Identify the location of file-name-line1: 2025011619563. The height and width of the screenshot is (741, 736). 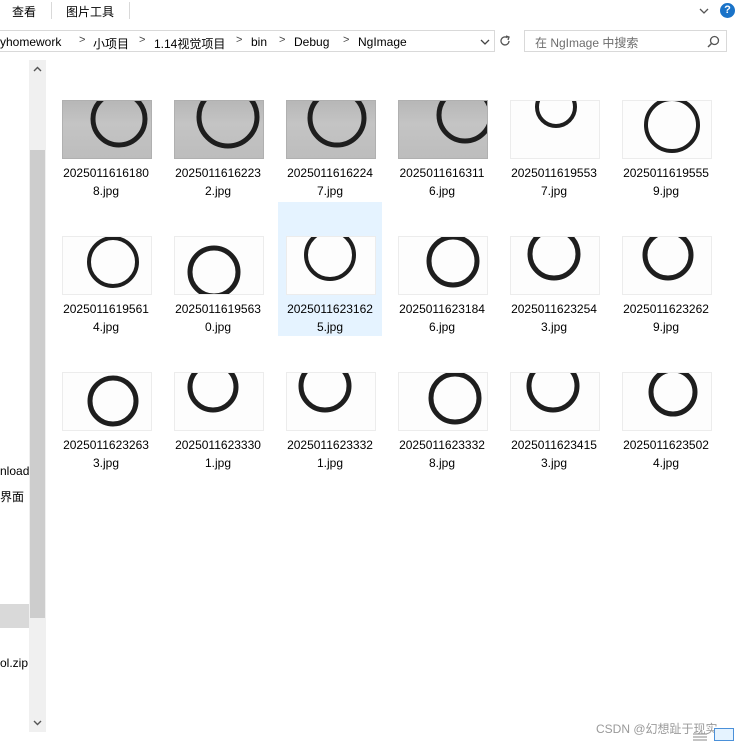
(218, 309).